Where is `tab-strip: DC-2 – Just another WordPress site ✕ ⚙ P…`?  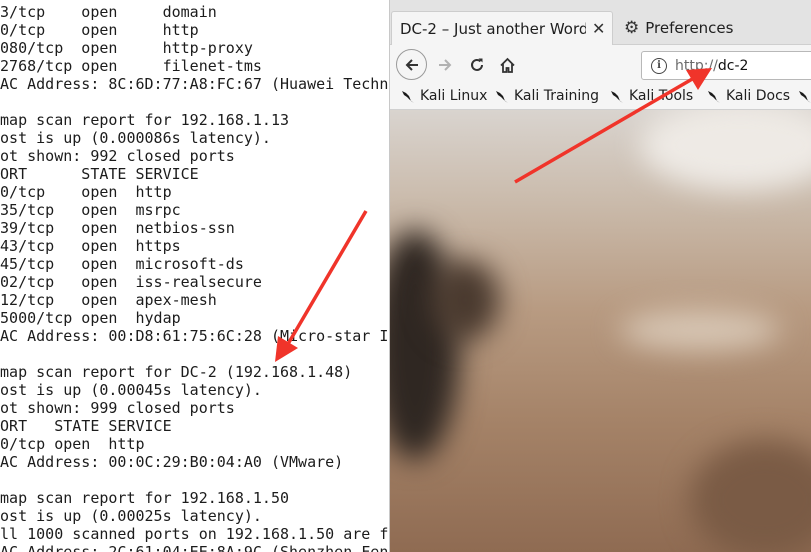
tab-strip: DC-2 – Just another WordPress site ✕ ⚙ P… is located at coordinates (600, 22).